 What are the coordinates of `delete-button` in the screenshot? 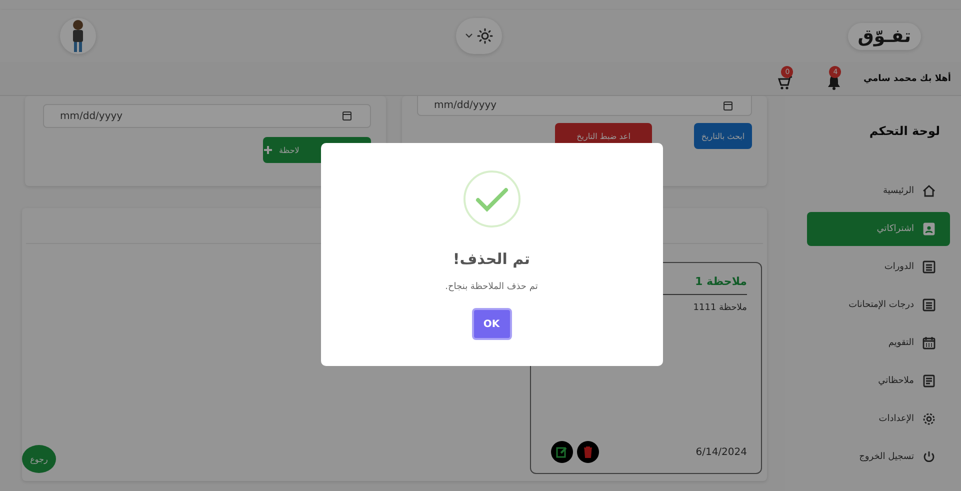 It's located at (588, 452).